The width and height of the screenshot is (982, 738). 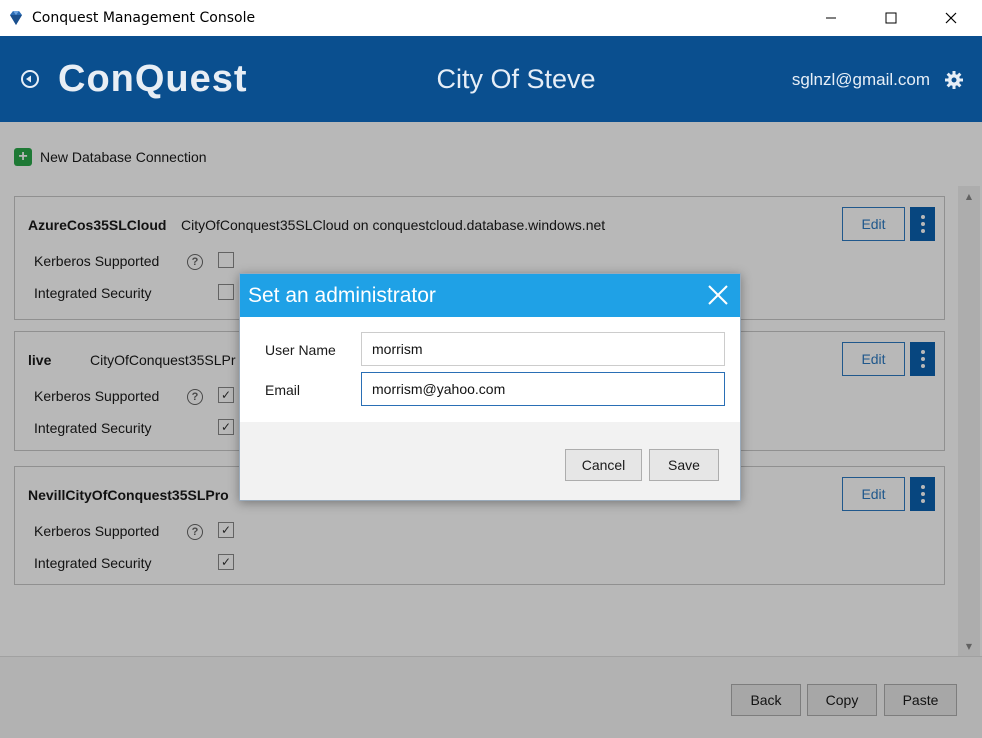 I want to click on cancel-button: Cancel, so click(x=603, y=465).